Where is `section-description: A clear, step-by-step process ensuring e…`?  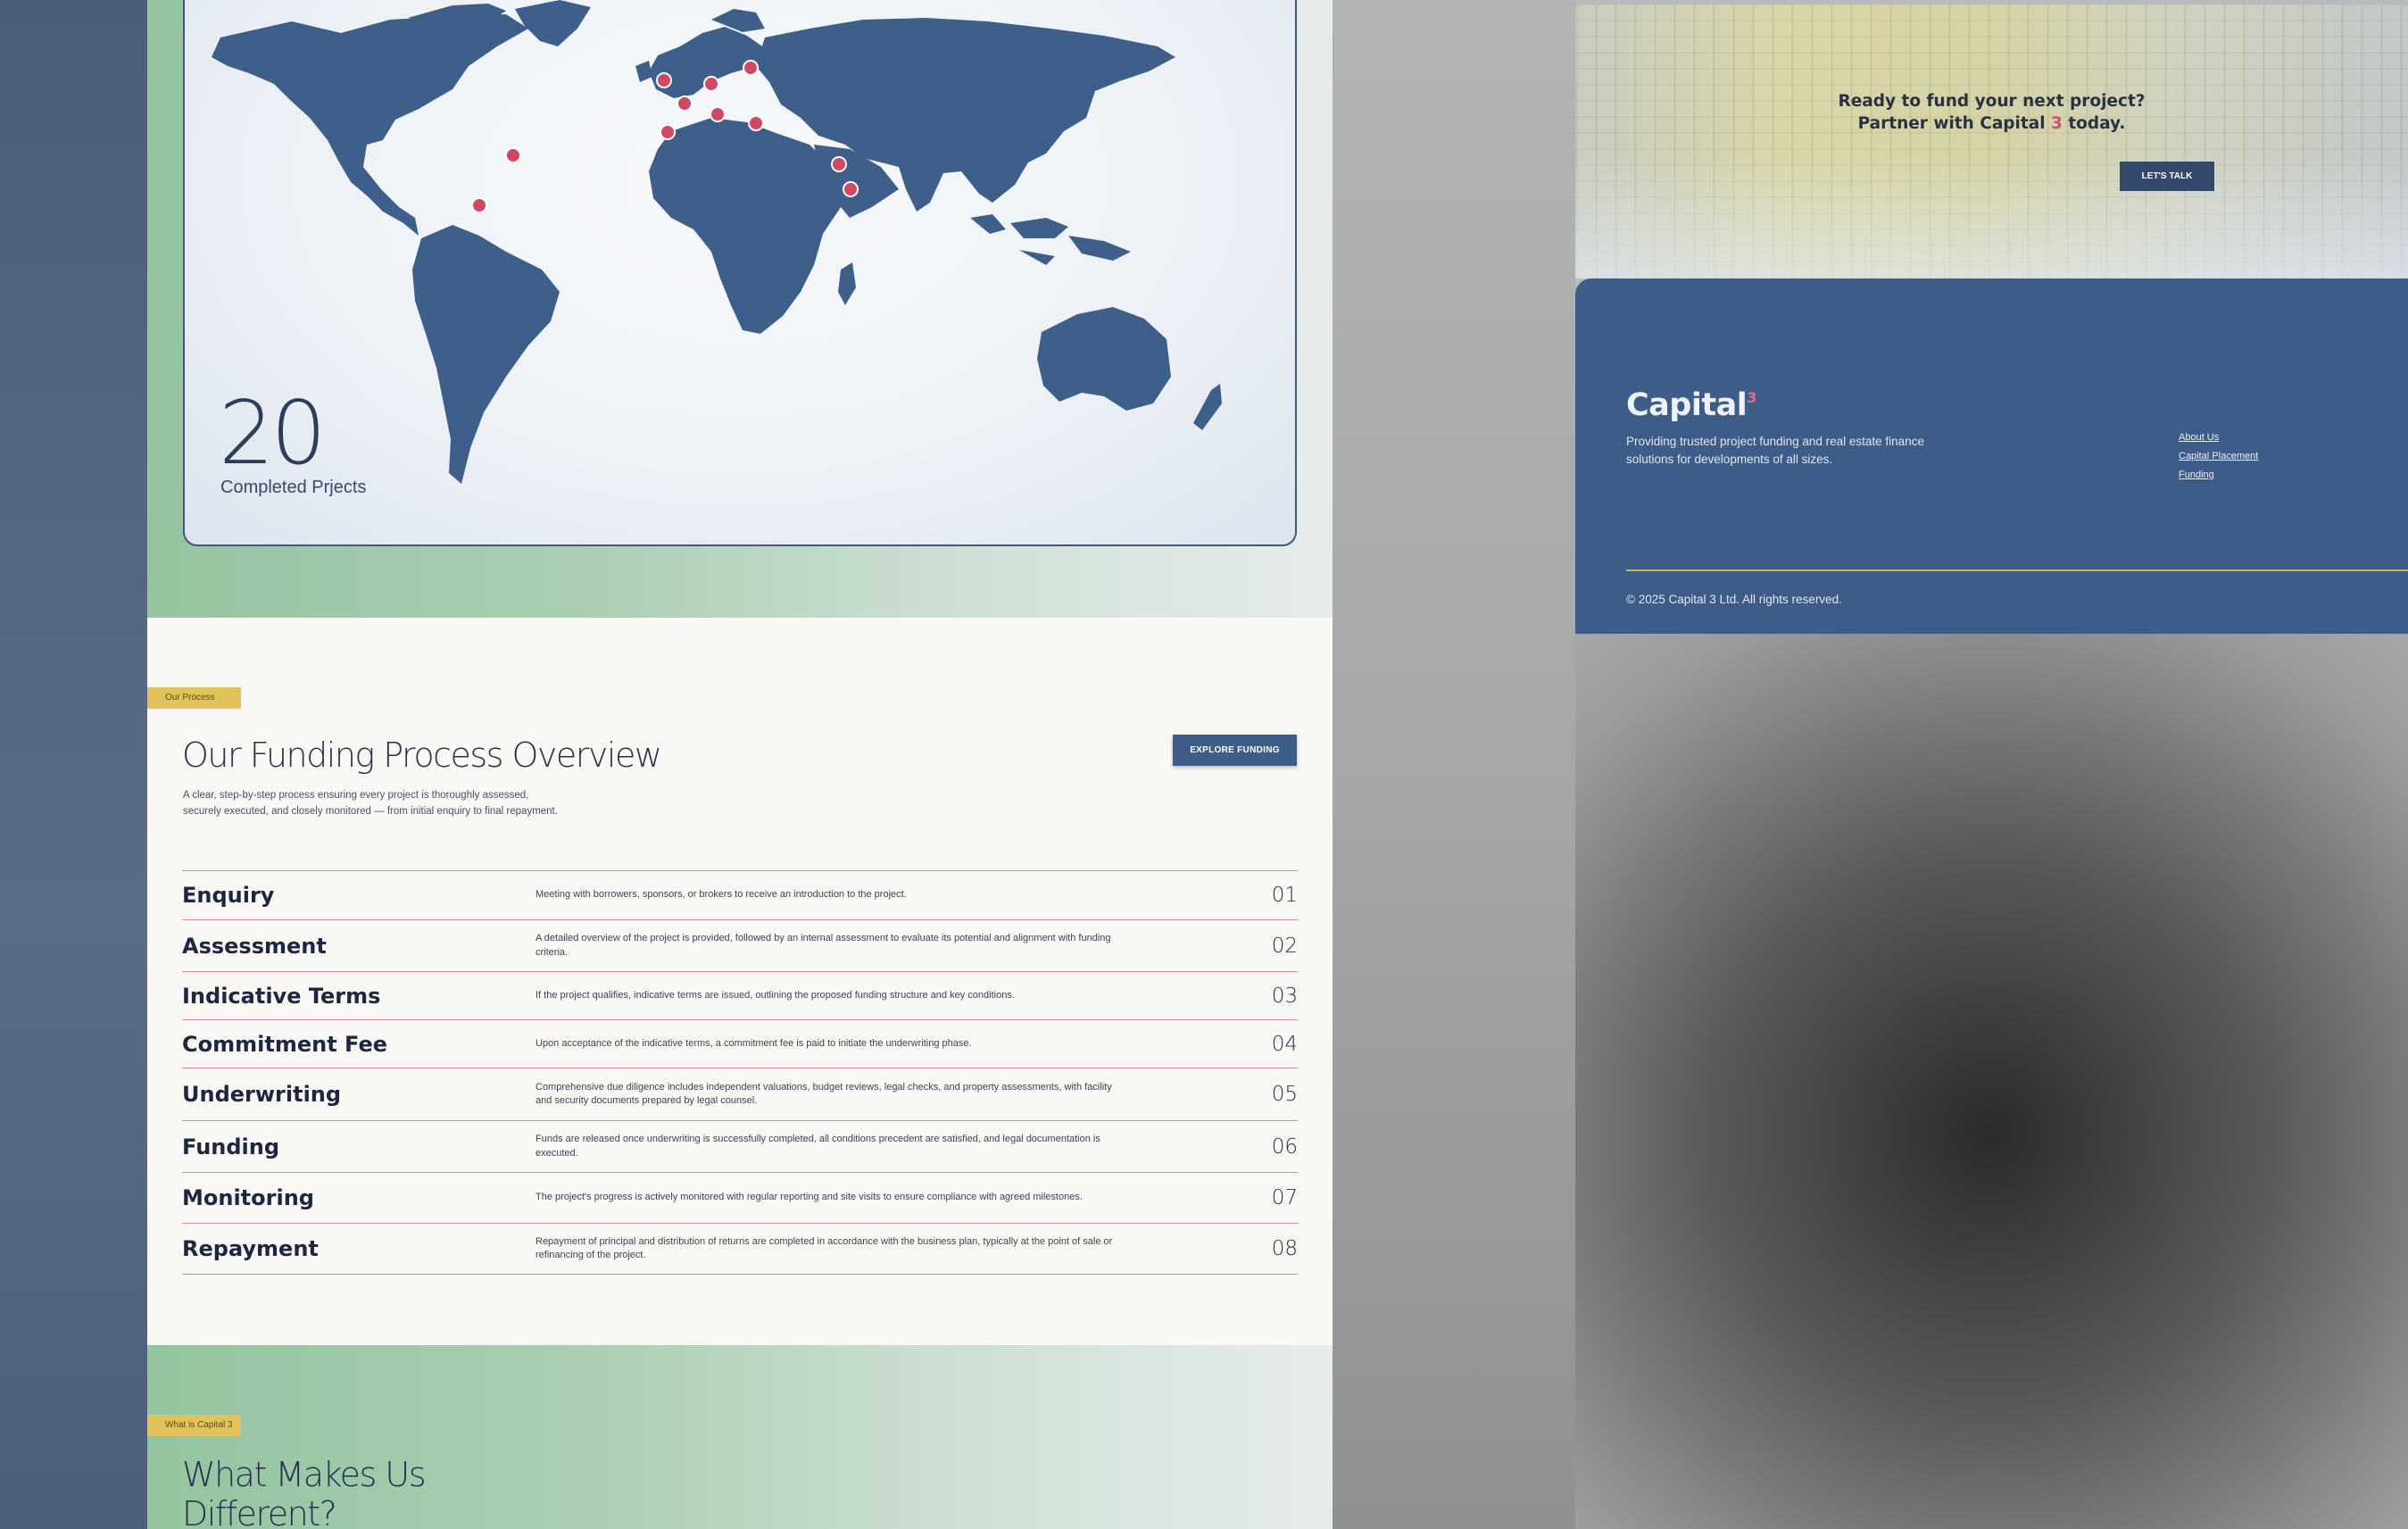
section-description: A clear, step-by-step process ensuring e… is located at coordinates (370, 804).